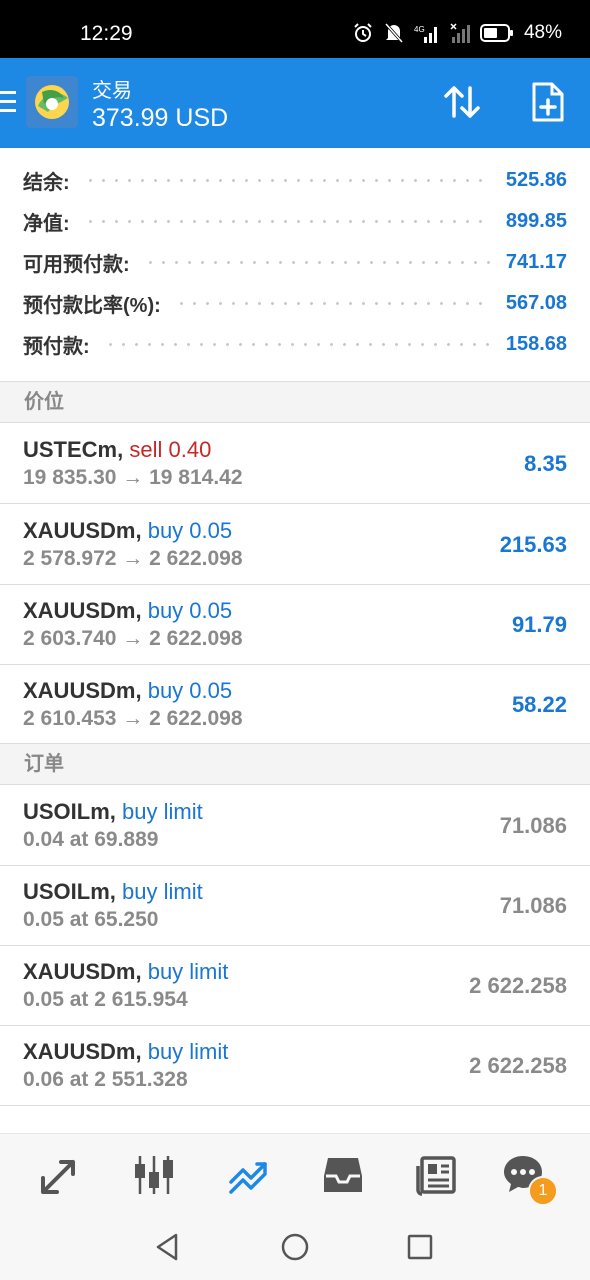 Image resolution: width=590 pixels, height=1280 pixels. I want to click on chat-badge: 1, so click(543, 1191).